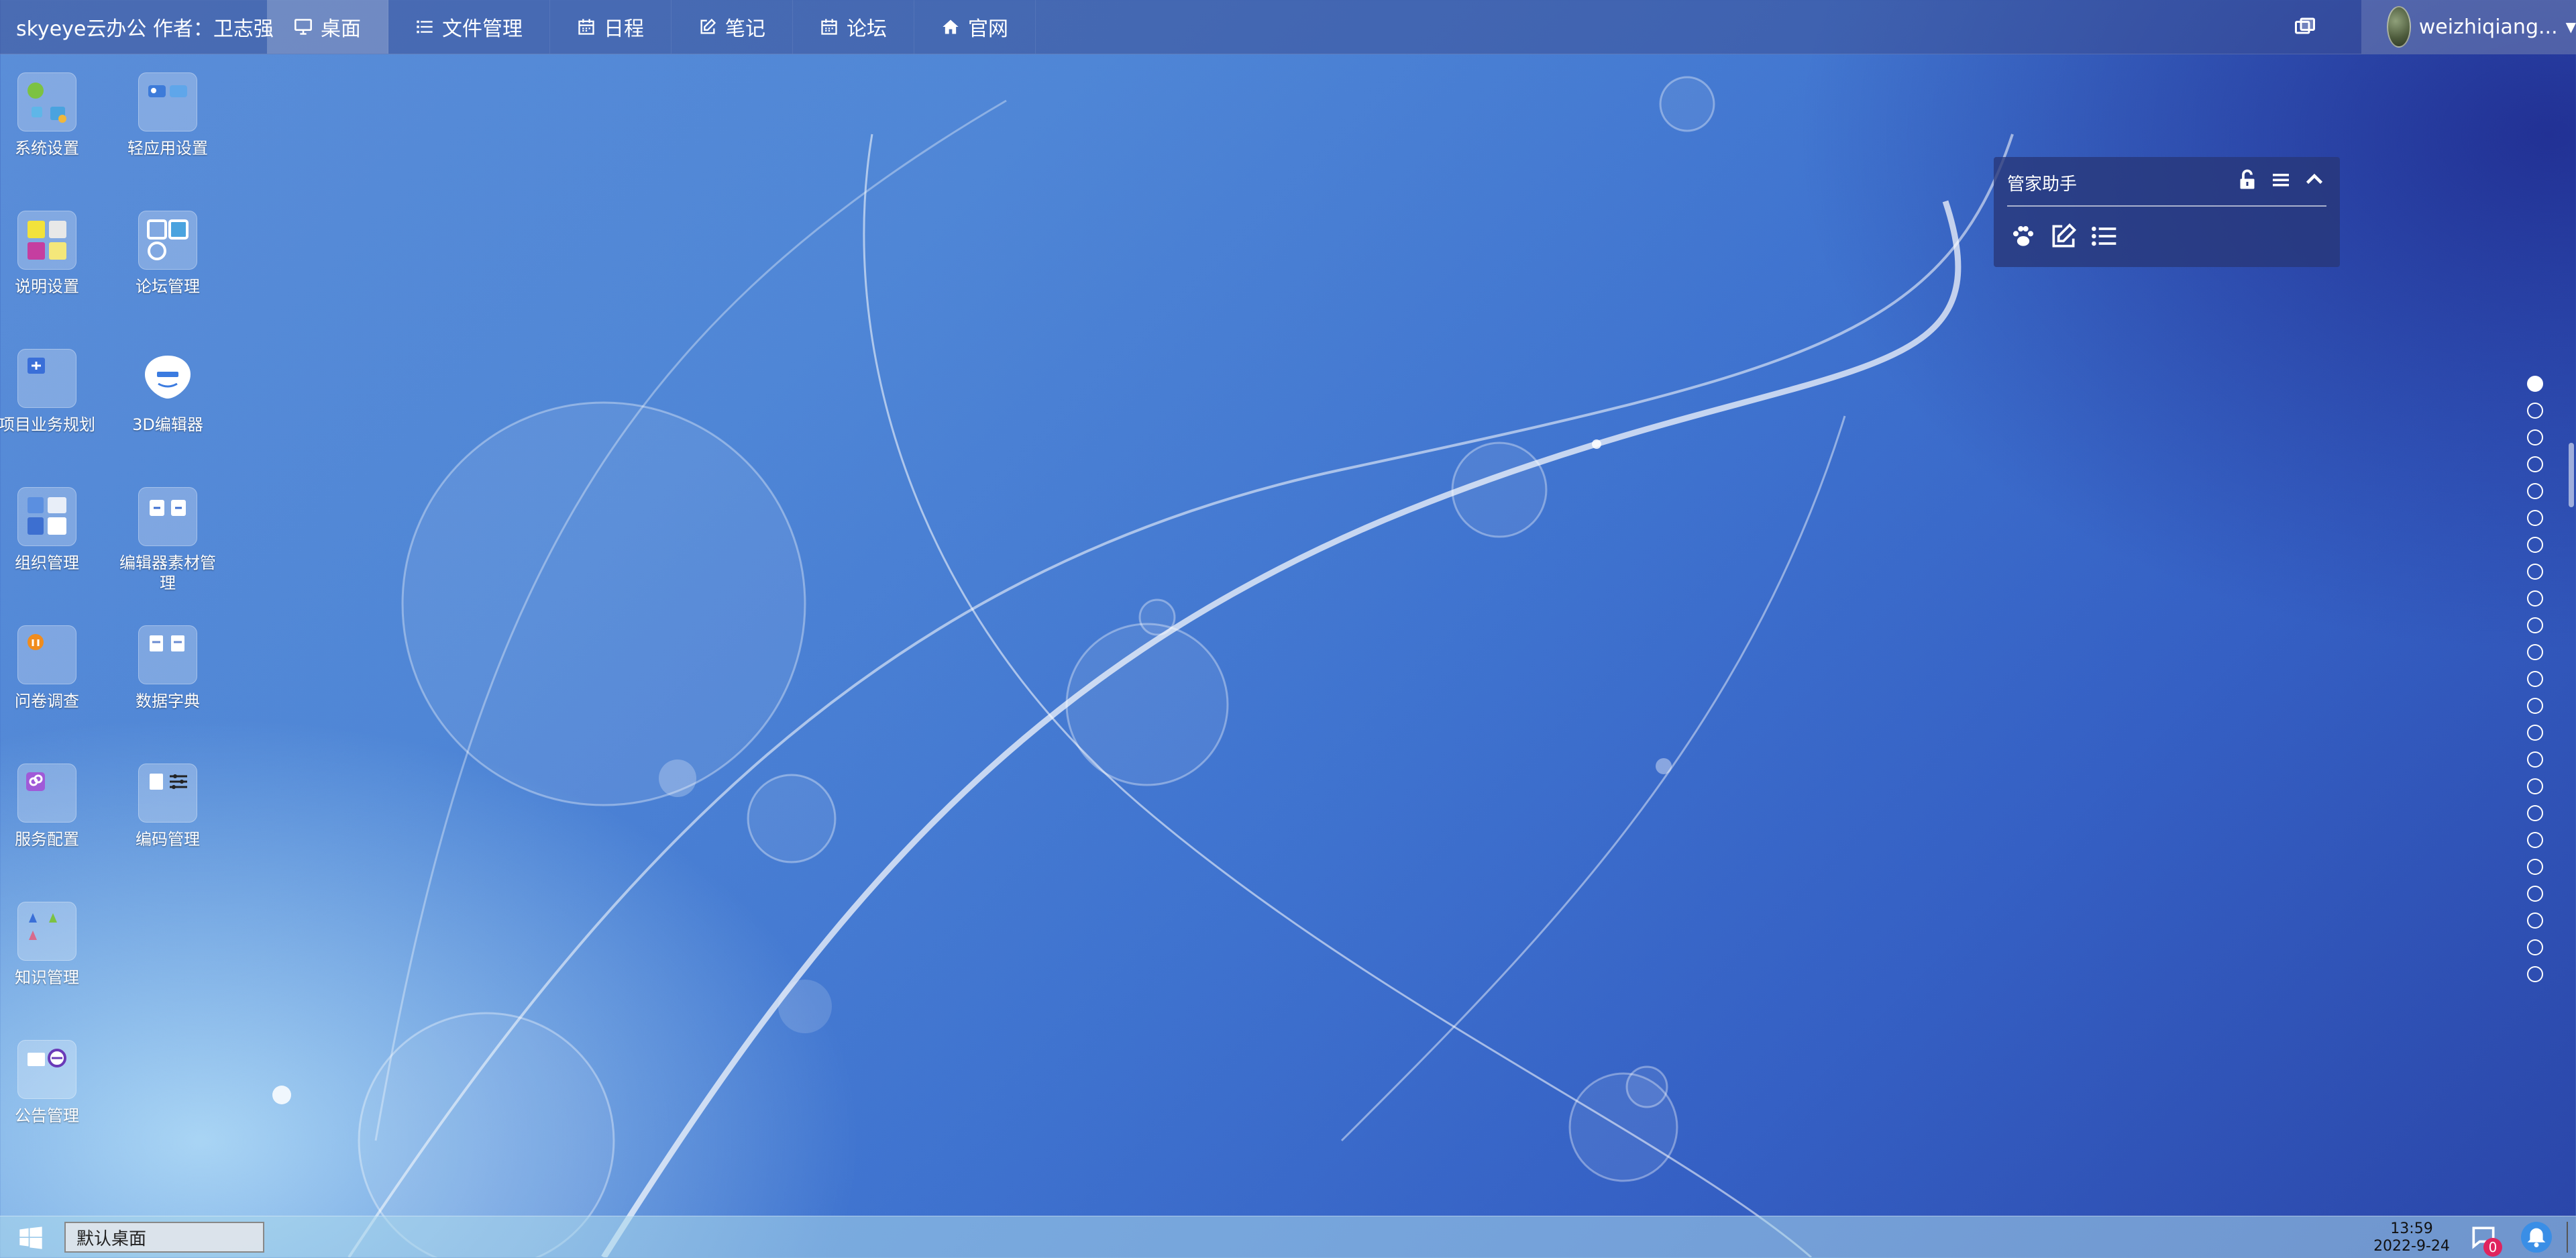  I want to click on desktop-icon-project-planning: 项目业务规划, so click(50, 392).